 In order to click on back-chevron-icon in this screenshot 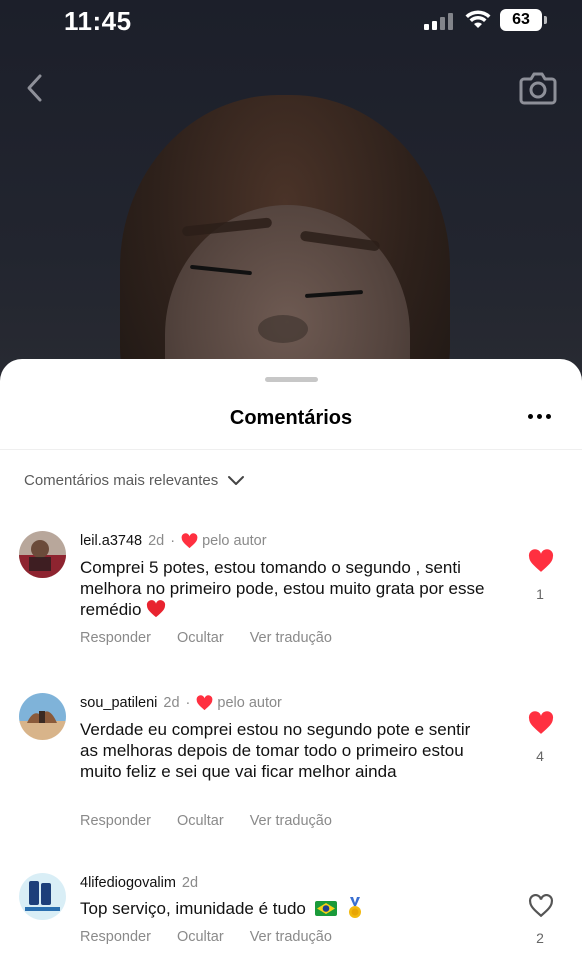, I will do `click(35, 88)`.